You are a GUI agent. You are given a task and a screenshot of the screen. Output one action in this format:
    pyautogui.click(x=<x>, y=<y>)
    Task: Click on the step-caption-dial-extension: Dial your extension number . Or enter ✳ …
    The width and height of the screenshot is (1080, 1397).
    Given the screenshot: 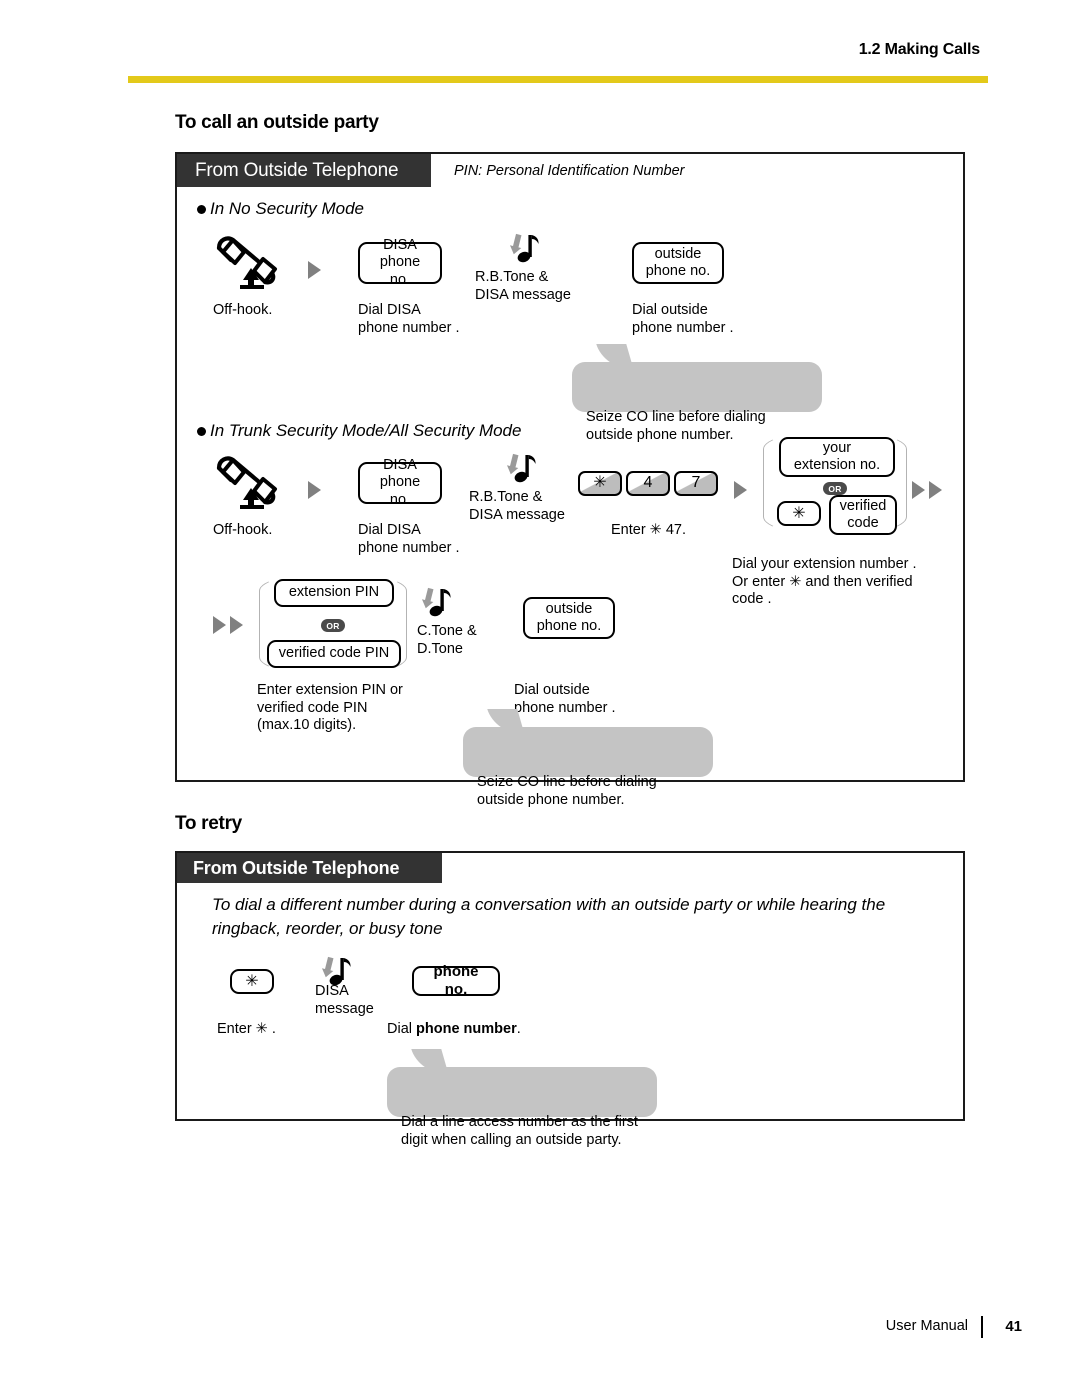 What is the action you would take?
    pyautogui.click(x=824, y=582)
    